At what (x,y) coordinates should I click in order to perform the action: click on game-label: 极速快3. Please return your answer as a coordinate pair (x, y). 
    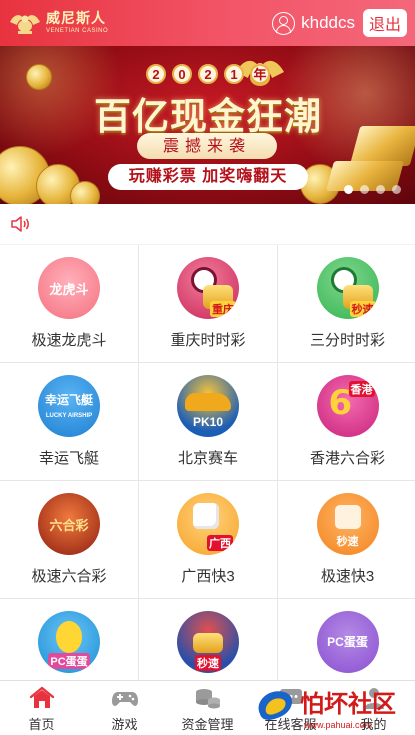
    Looking at the image, I should click on (347, 576).